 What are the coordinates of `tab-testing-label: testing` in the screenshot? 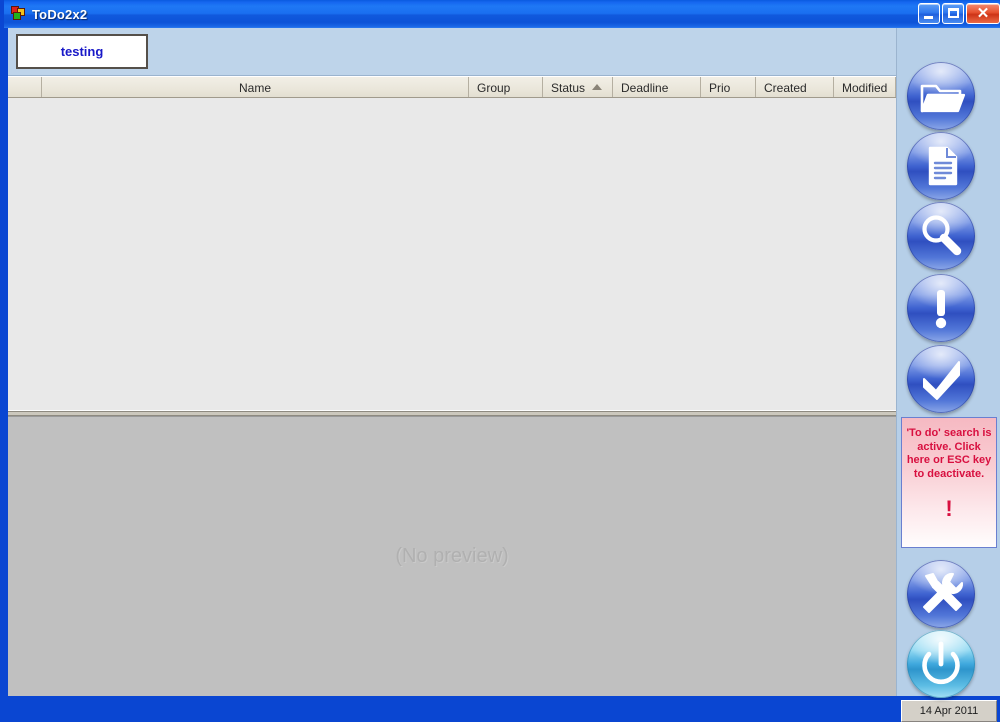 It's located at (82, 51).